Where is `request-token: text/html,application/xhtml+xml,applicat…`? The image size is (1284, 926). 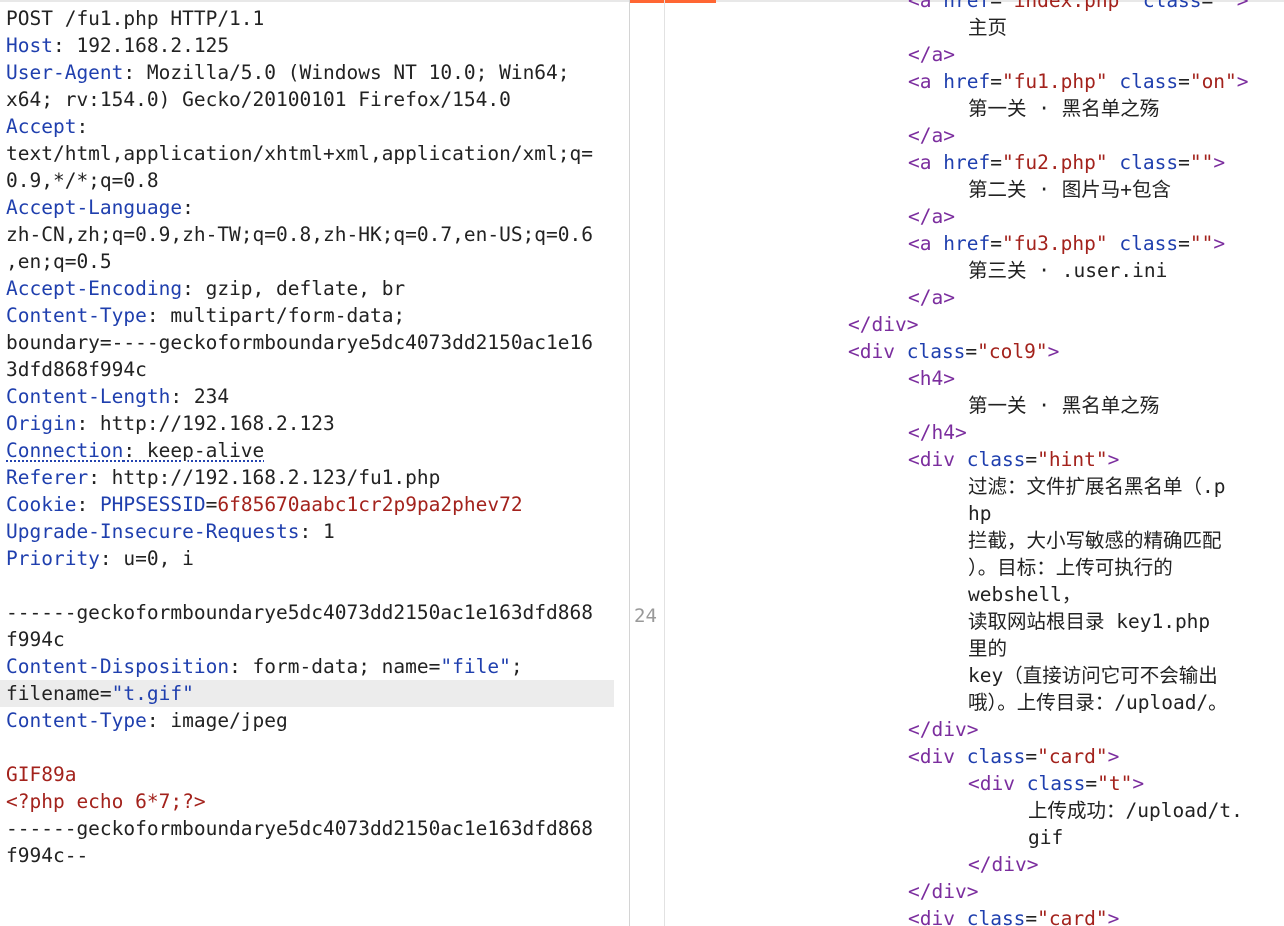
request-token: text/html,application/xhtml+xml,applicat… is located at coordinates (299, 153).